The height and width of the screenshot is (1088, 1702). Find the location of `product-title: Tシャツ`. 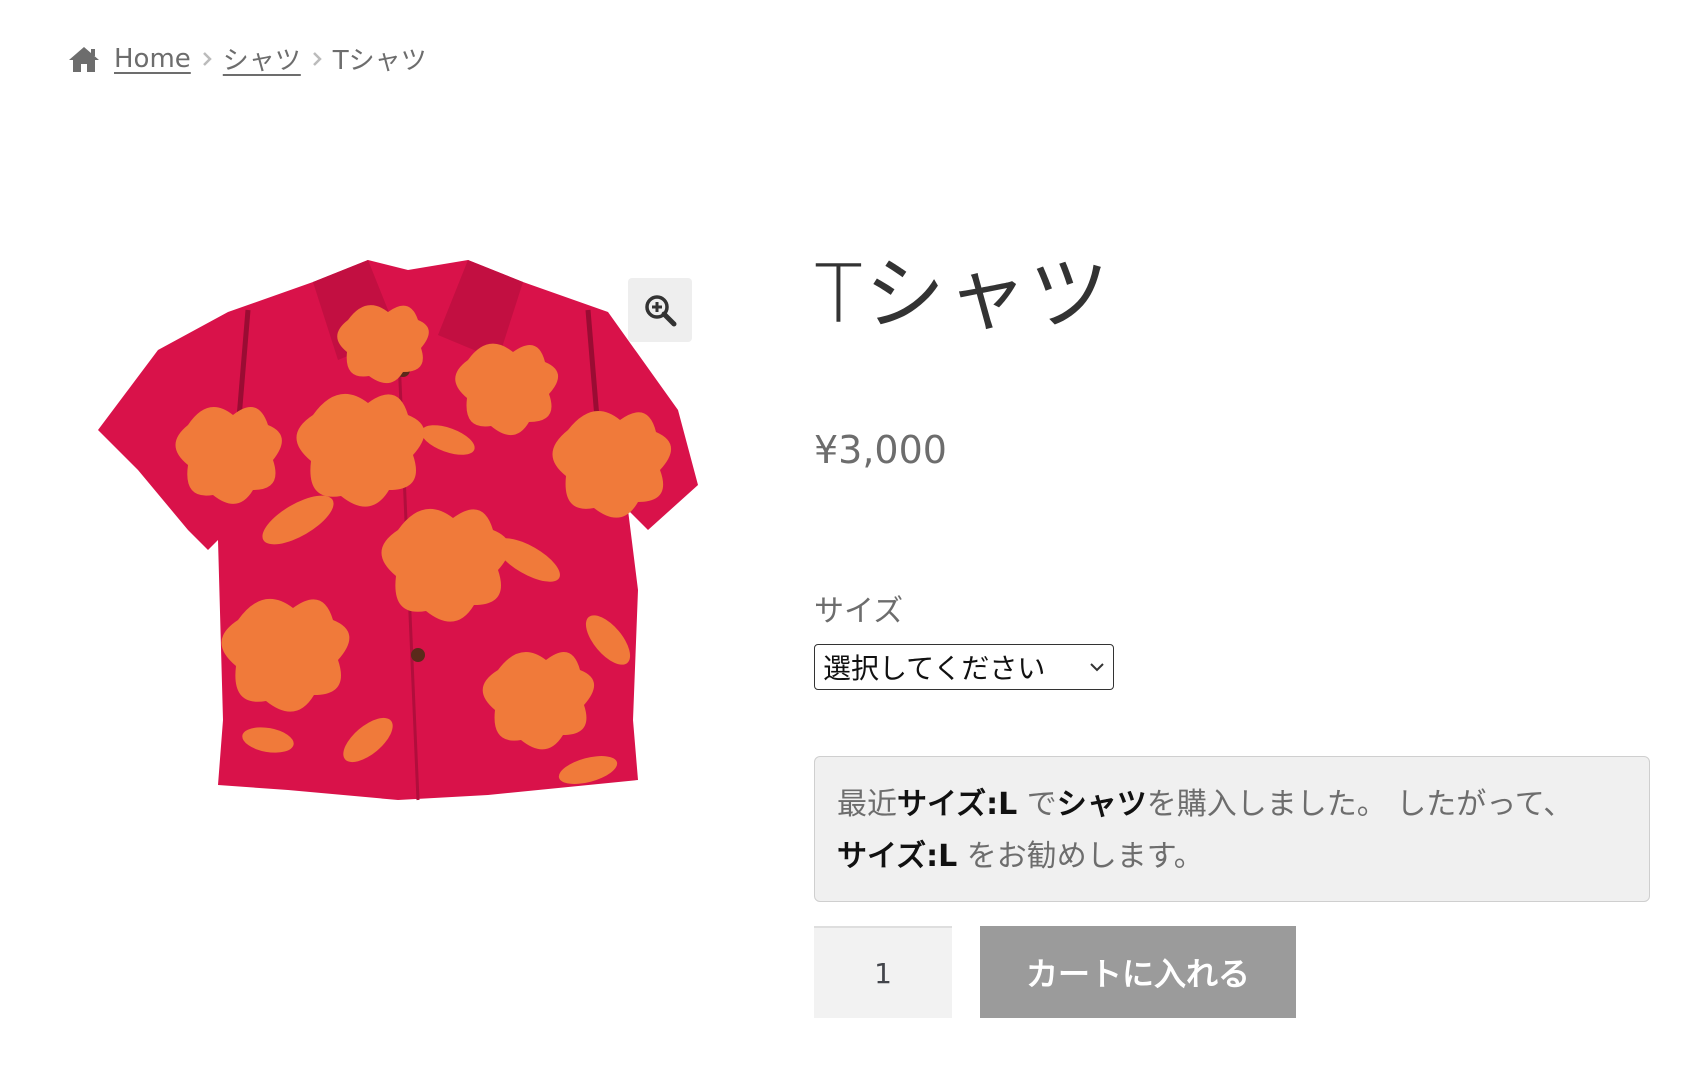

product-title: Tシャツ is located at coordinates (962, 294).